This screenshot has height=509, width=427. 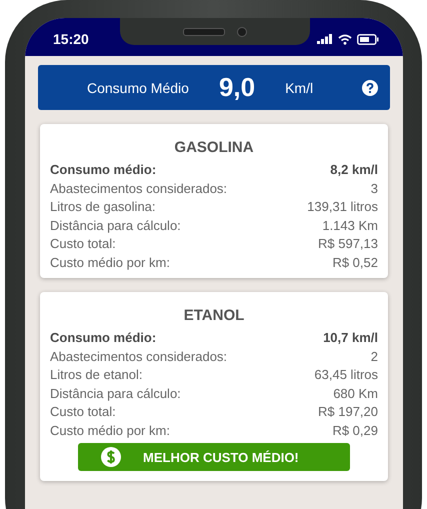 I want to click on help-icon, so click(x=370, y=88).